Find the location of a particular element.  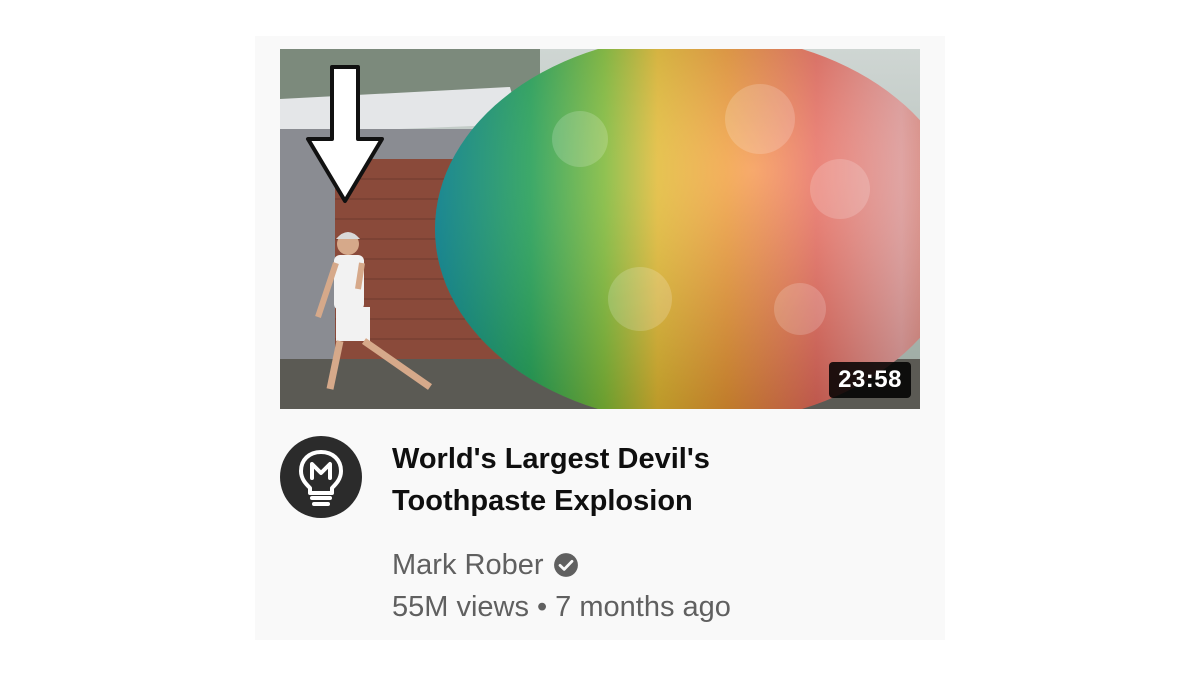

lightbulb-logo-icon is located at coordinates (321, 478).